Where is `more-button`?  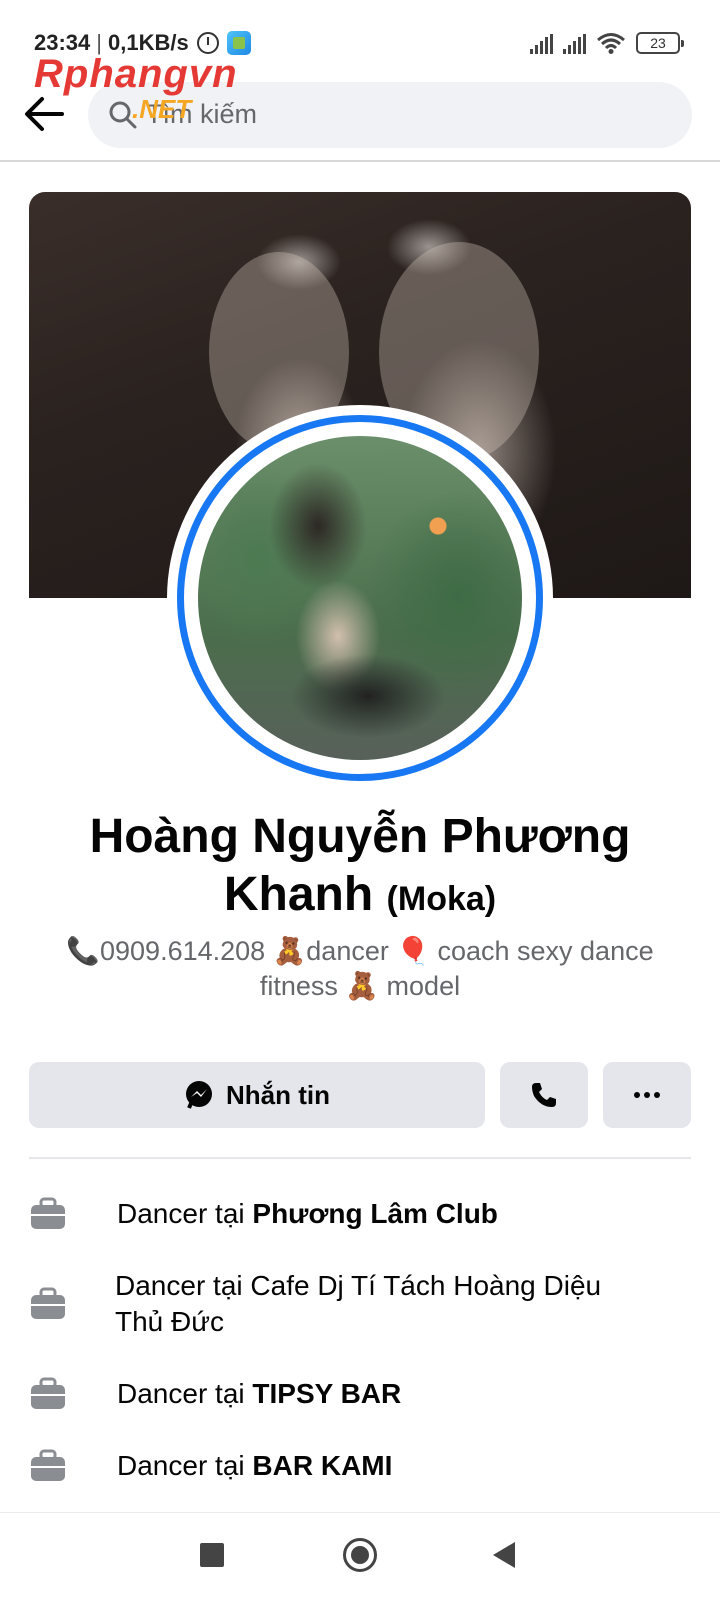
more-button is located at coordinates (647, 1095).